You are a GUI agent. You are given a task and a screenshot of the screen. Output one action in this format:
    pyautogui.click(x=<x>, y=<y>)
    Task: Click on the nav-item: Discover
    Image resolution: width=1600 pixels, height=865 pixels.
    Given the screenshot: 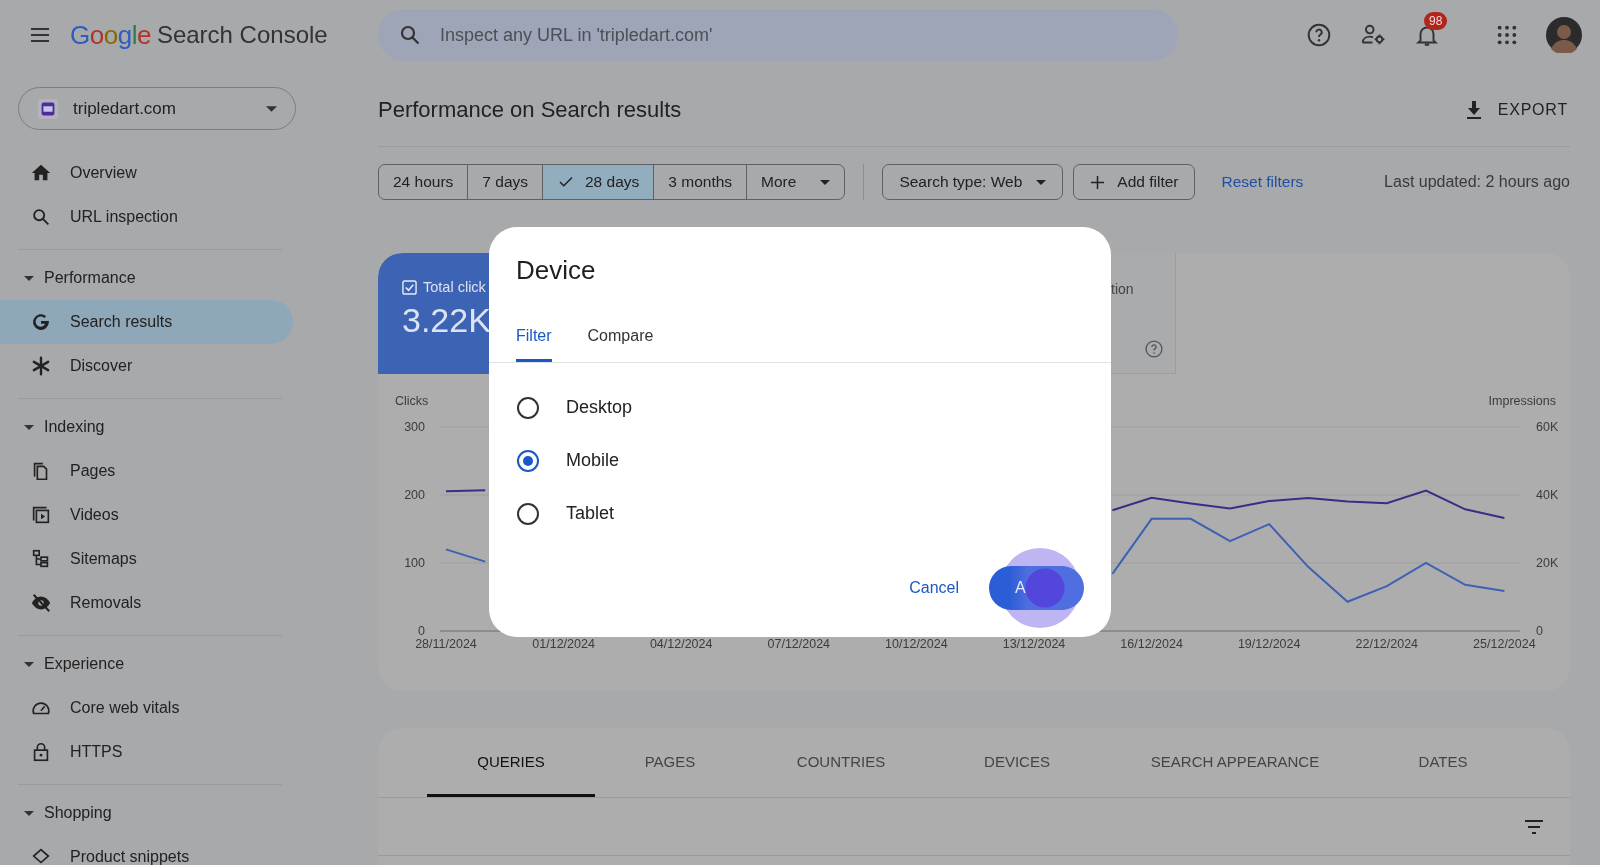 What is the action you would take?
    pyautogui.click(x=146, y=366)
    